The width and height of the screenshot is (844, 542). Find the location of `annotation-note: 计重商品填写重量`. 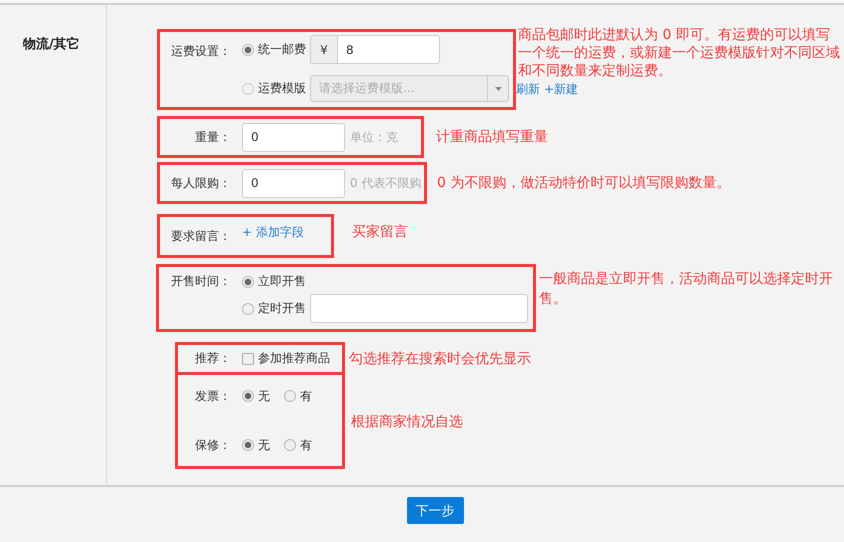

annotation-note: 计重商品填写重量 is located at coordinates (492, 137).